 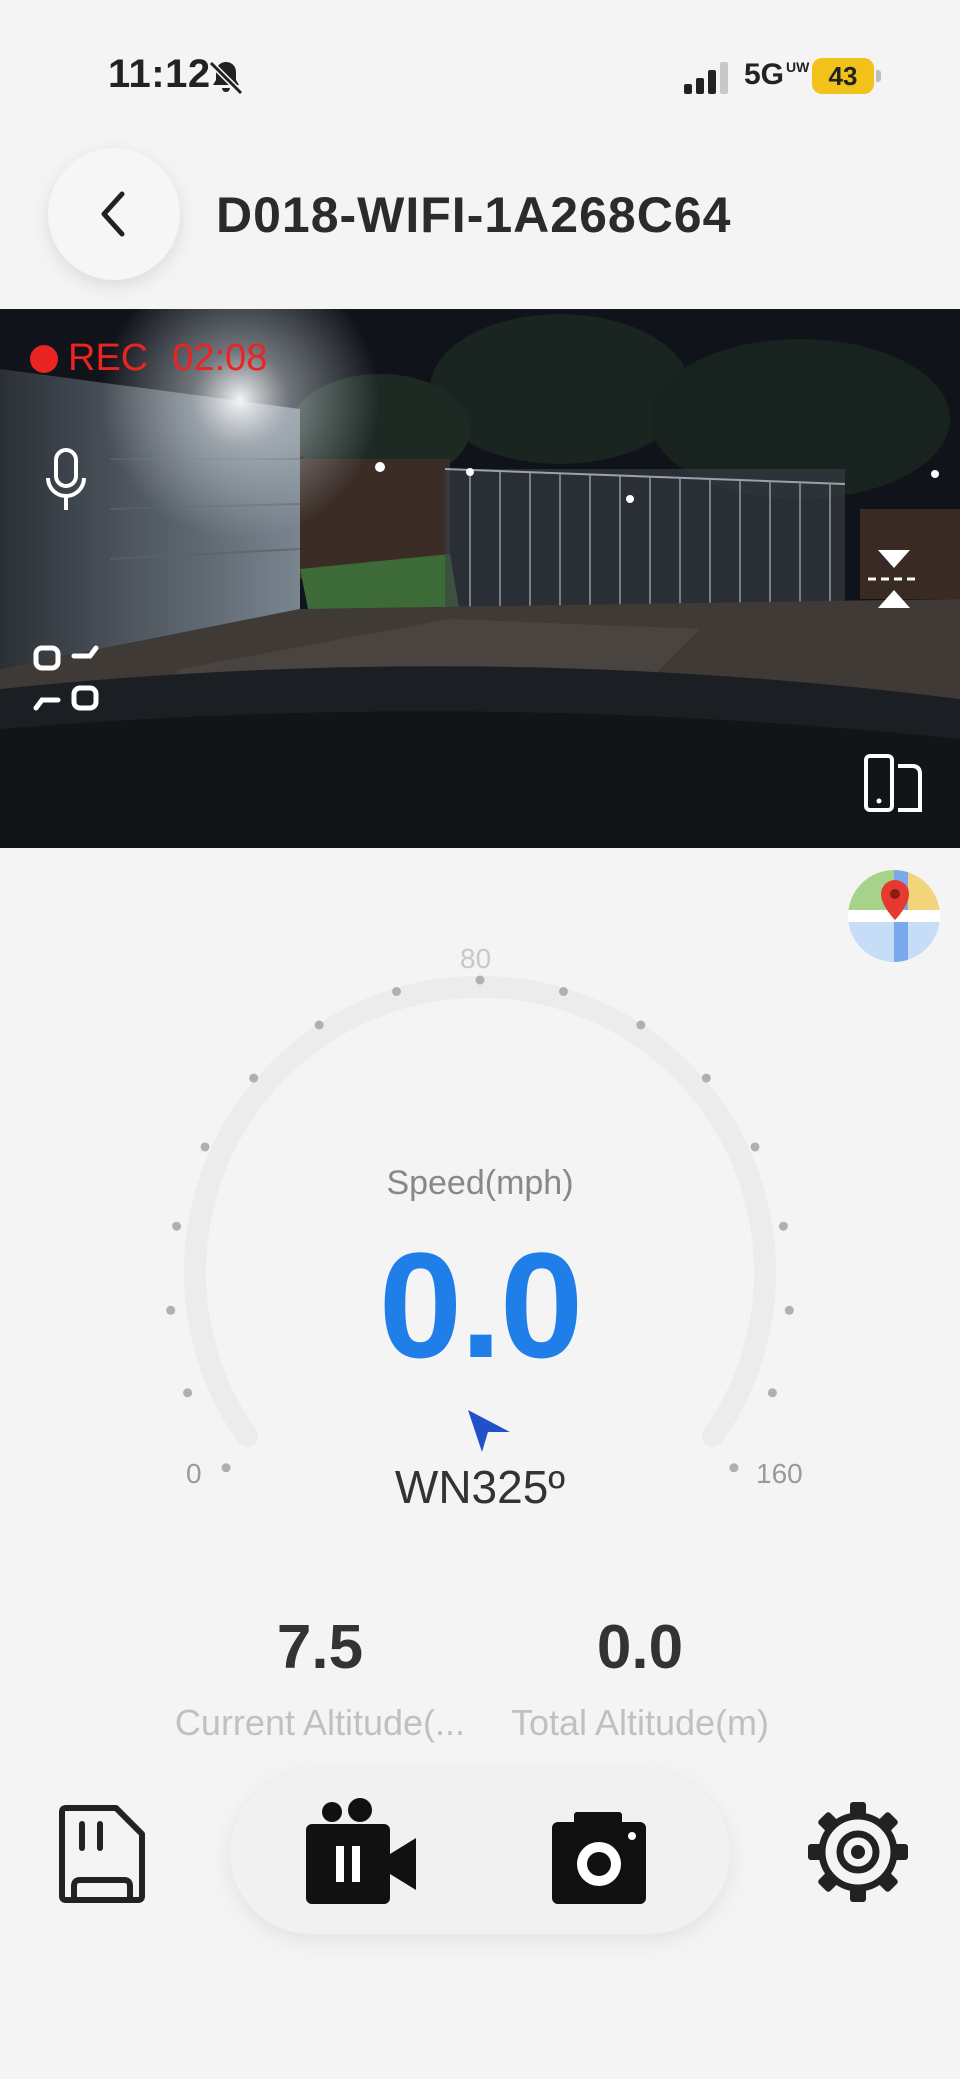 I want to click on rec-label: REC, so click(x=108, y=358).